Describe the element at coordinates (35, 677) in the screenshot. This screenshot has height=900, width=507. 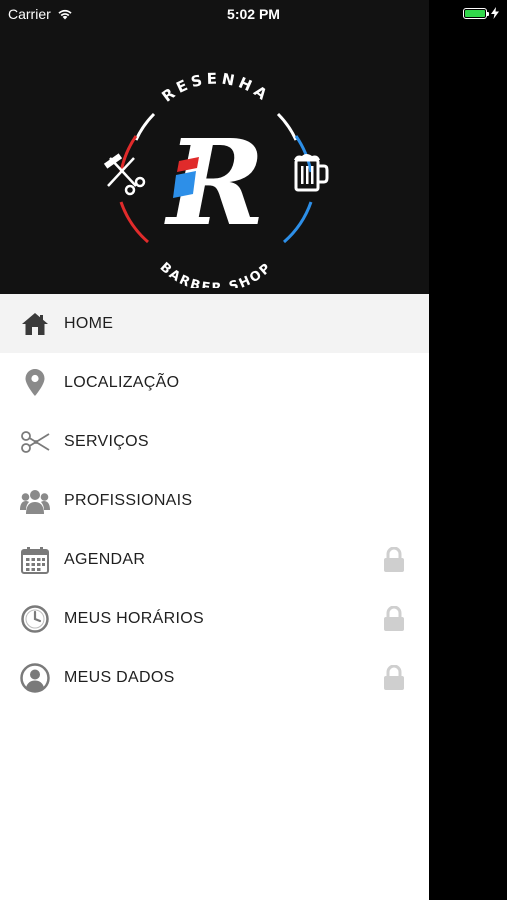
I see `user-icon` at that location.